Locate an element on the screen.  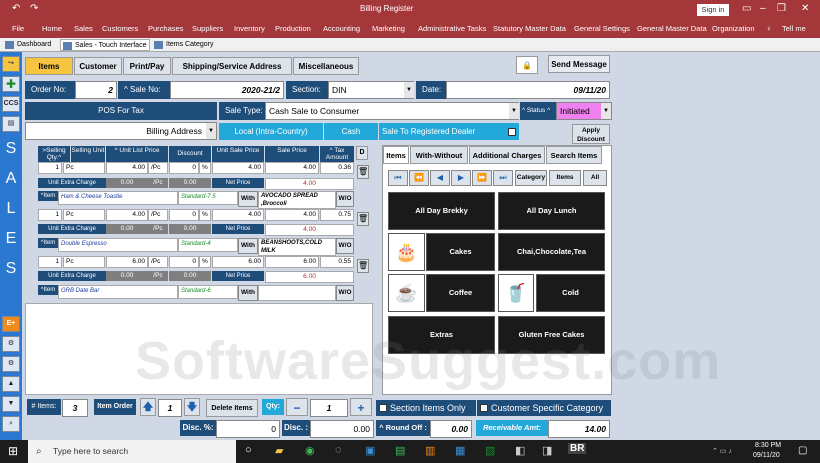
ribbon-options-icon: ▭ is located at coordinates (746, 8).